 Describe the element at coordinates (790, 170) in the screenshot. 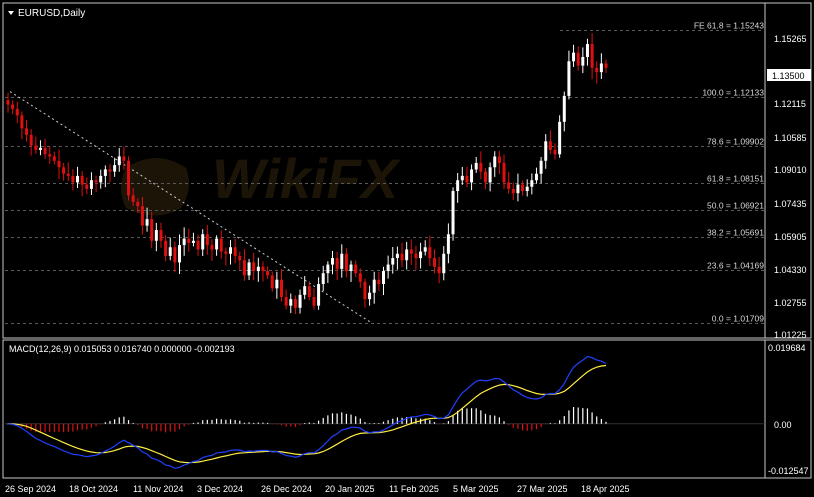

I see `price-tick-label: 1.09010` at that location.